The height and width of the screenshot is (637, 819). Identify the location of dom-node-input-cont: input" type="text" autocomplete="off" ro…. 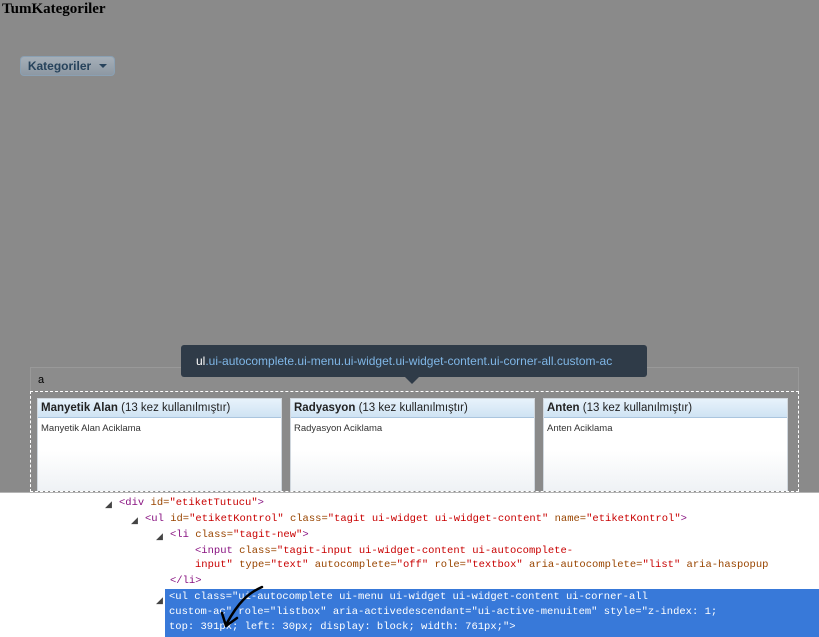
(482, 565).